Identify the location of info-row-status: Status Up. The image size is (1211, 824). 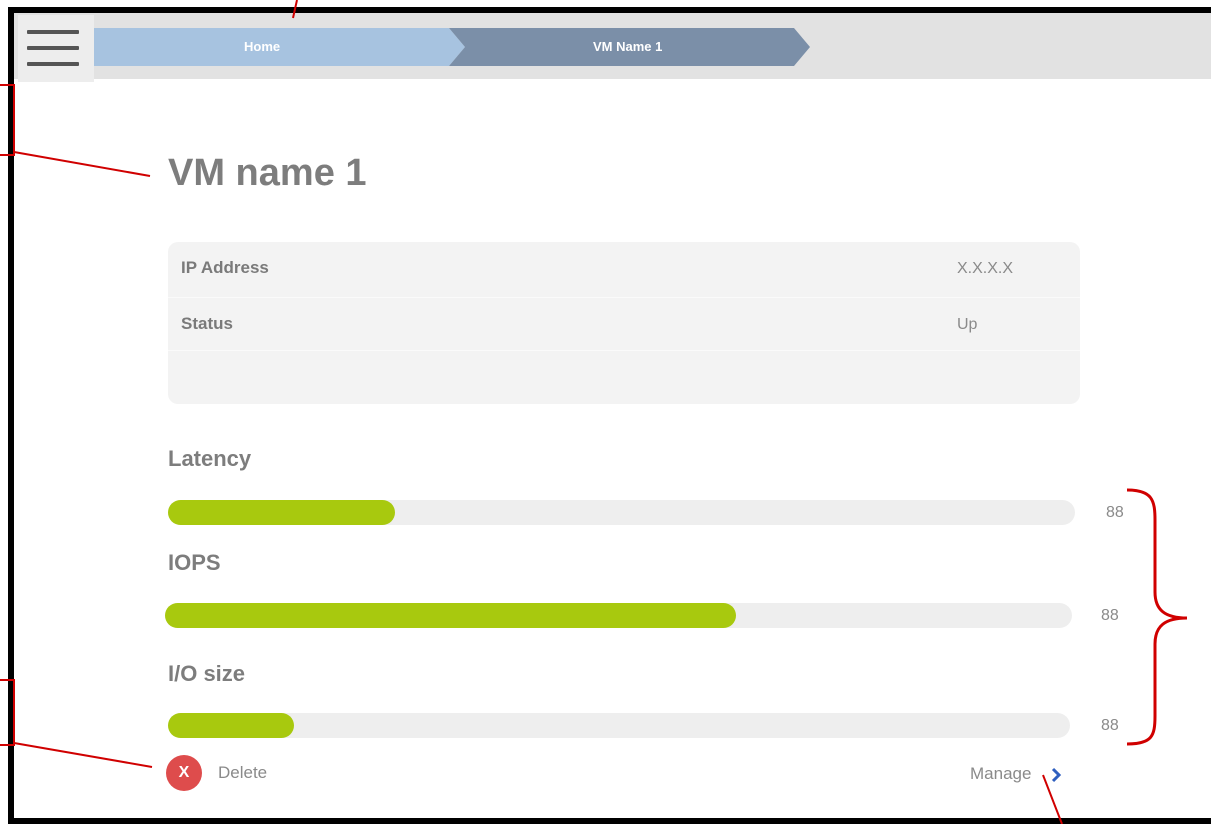
(624, 324).